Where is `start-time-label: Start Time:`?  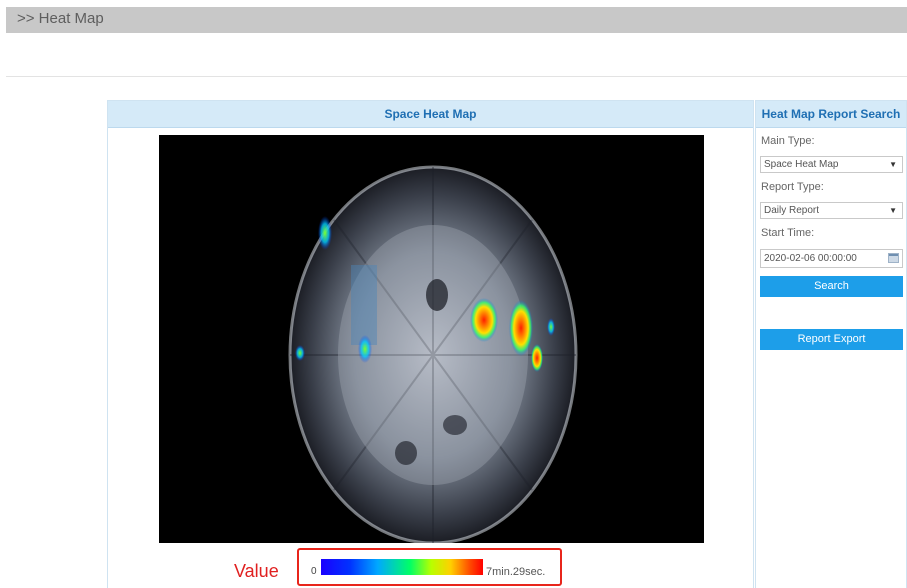
start-time-label: Start Time: is located at coordinates (788, 233).